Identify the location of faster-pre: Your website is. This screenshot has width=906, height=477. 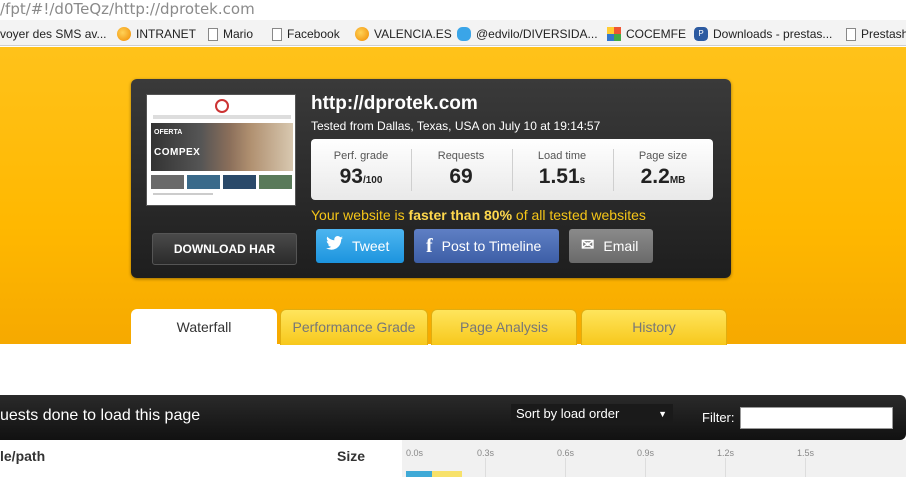
(360, 215).